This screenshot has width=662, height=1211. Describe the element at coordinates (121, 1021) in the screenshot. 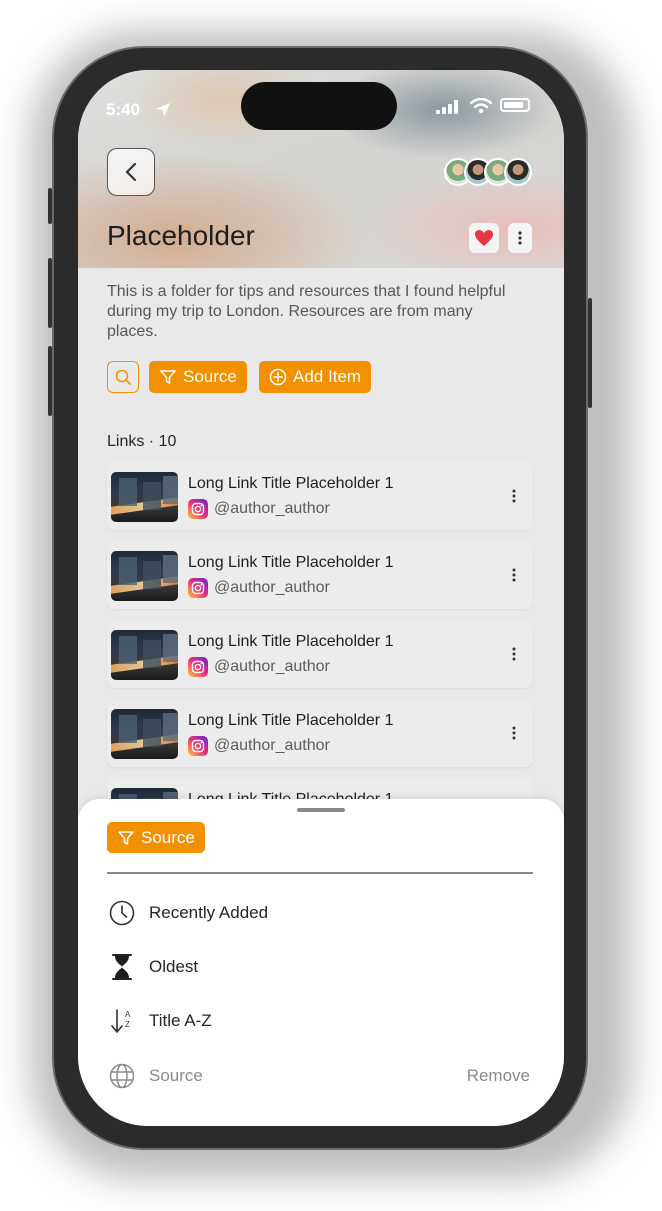

I see `sort-az-icon: A Z` at that location.